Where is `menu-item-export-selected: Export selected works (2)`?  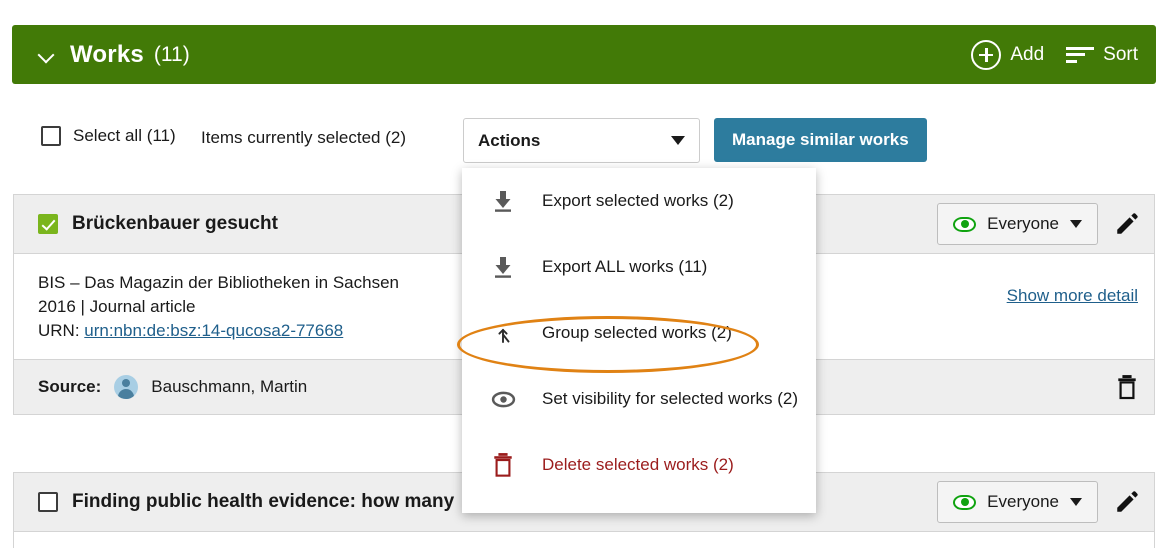 menu-item-export-selected: Export selected works (2) is located at coordinates (639, 201).